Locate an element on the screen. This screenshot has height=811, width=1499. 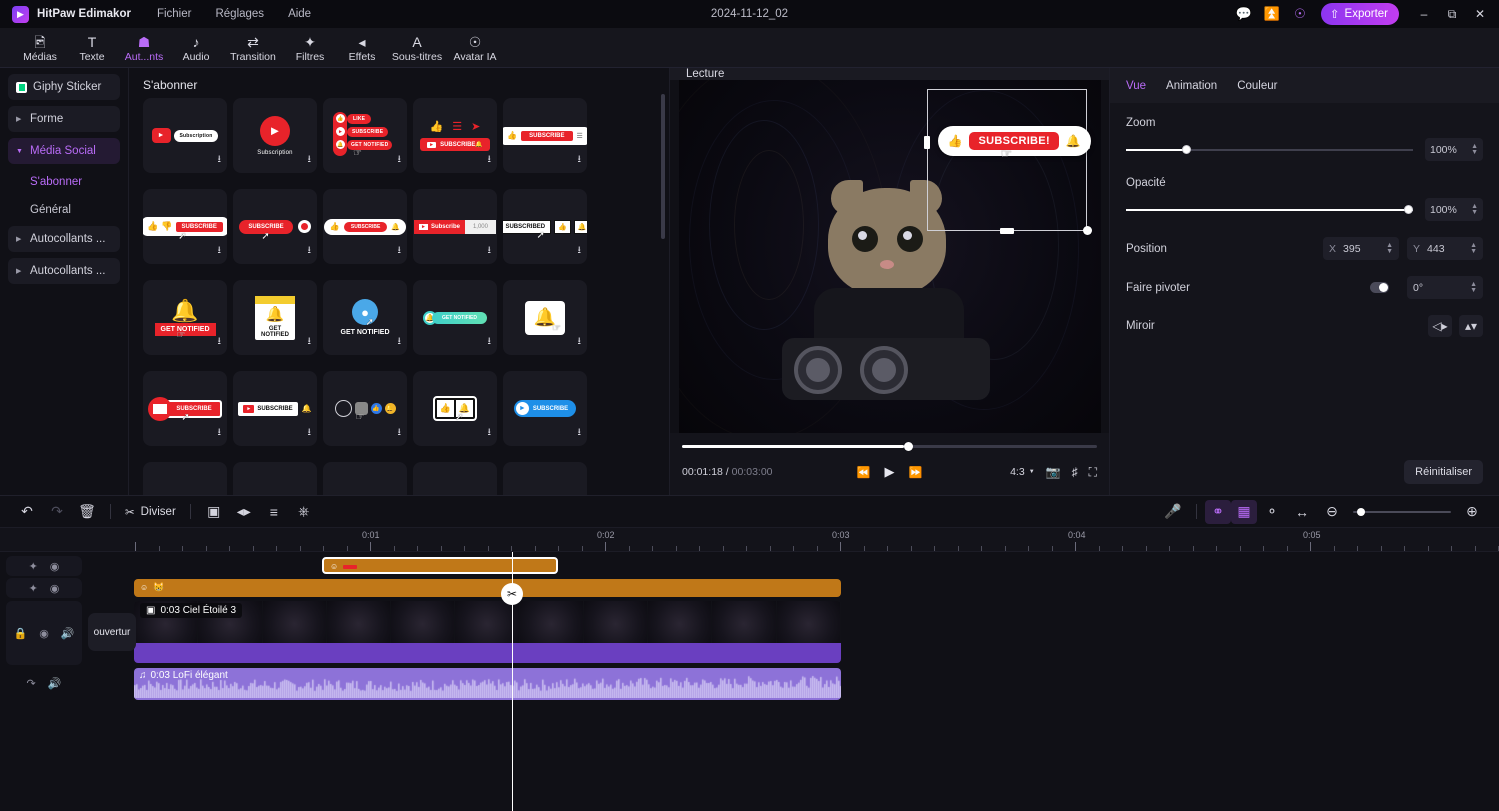
fullscreen-icon: ⛶ is located at coordinates (1093, 472).